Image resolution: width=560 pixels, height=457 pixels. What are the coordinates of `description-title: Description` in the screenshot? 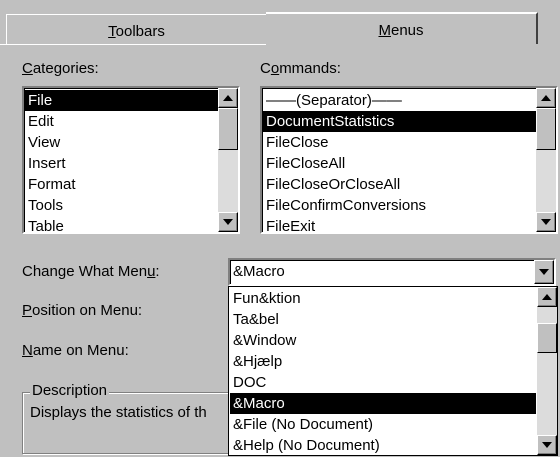 It's located at (70, 390).